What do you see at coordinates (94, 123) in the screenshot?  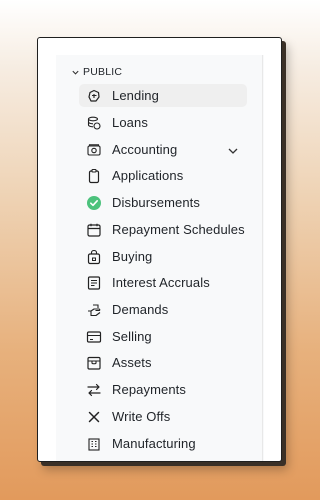 I see `loans-icon` at bounding box center [94, 123].